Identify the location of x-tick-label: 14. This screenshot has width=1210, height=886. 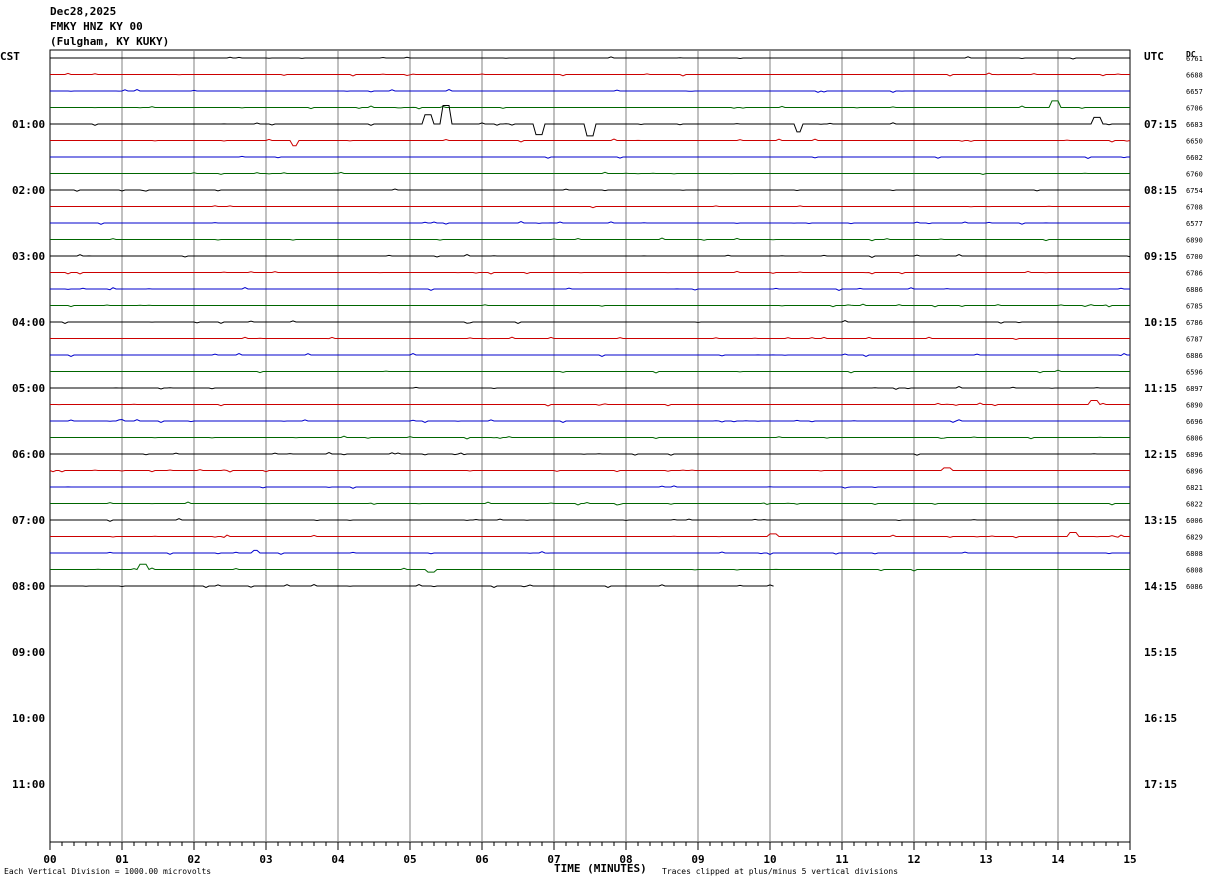
(1058, 859).